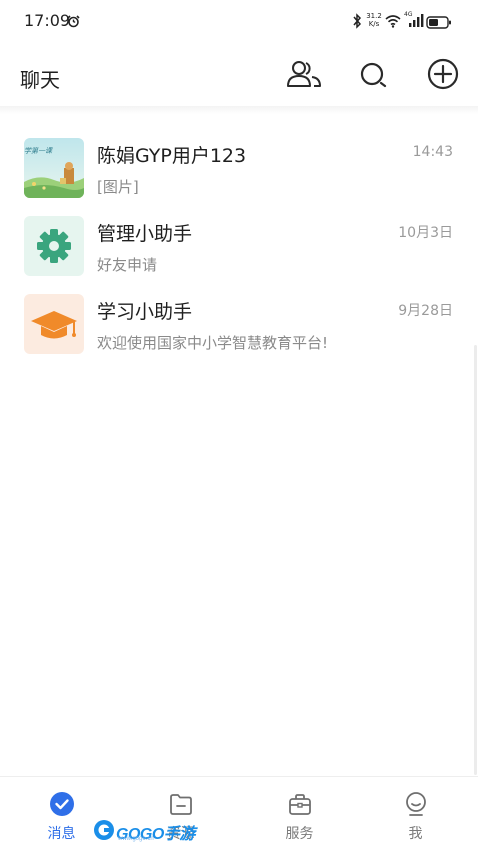  I want to click on net-speed: 31.2 K/s, so click(374, 20).